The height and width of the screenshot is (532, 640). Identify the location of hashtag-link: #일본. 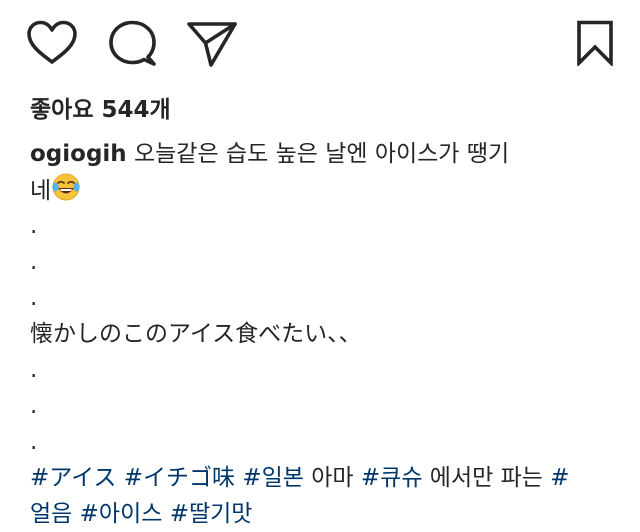
(273, 478).